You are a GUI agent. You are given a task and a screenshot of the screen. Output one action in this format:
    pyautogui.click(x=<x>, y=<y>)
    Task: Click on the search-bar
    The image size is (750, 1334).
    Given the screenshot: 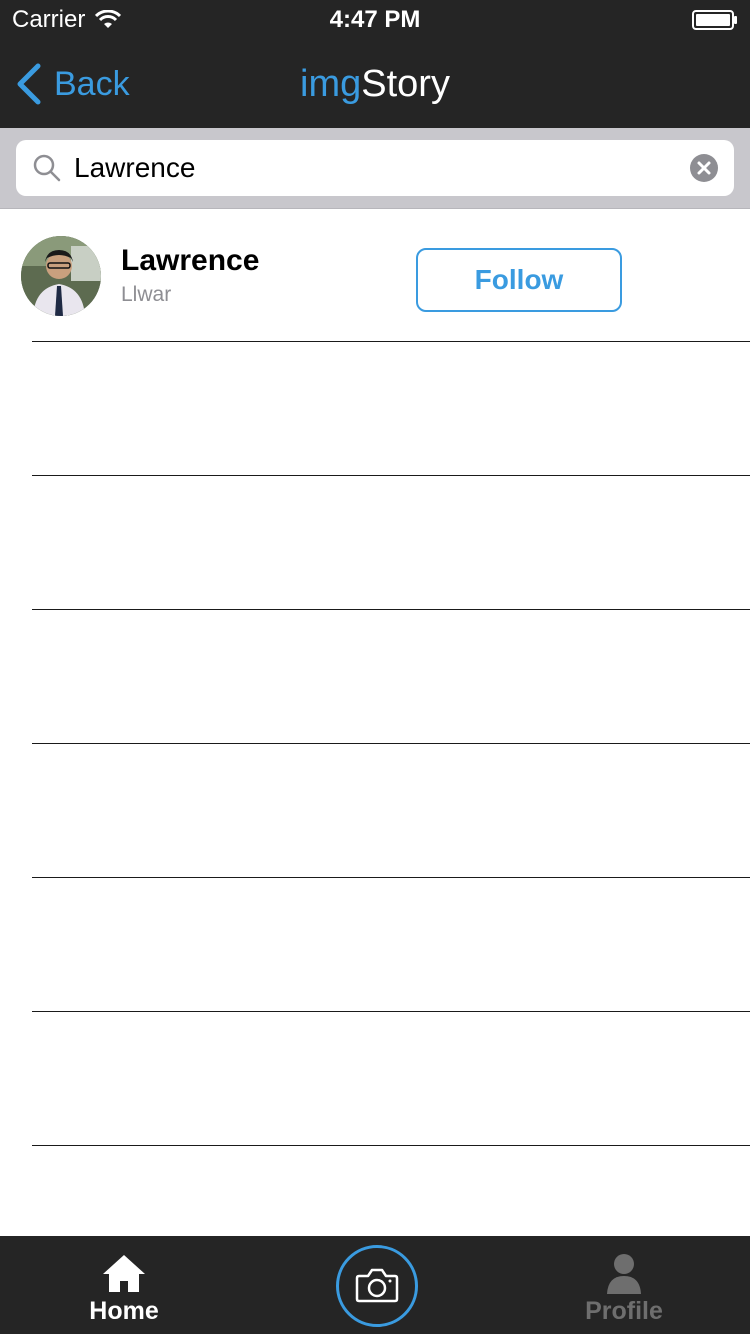 What is the action you would take?
    pyautogui.click(x=375, y=168)
    